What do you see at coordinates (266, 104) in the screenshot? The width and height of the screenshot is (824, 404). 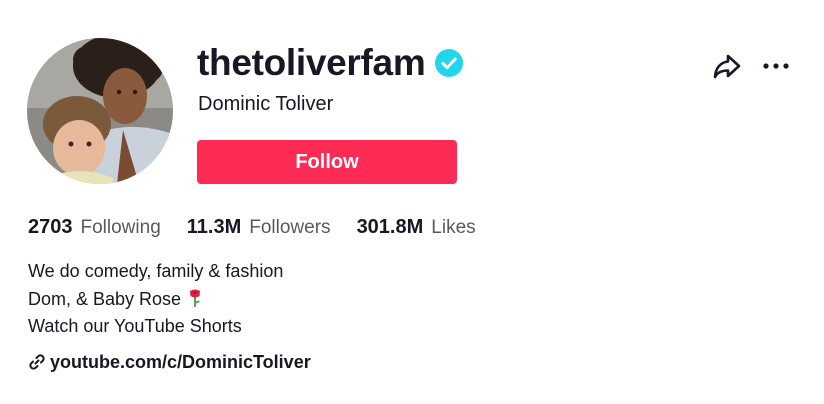 I see `display-name: Dominic Toliver` at bounding box center [266, 104].